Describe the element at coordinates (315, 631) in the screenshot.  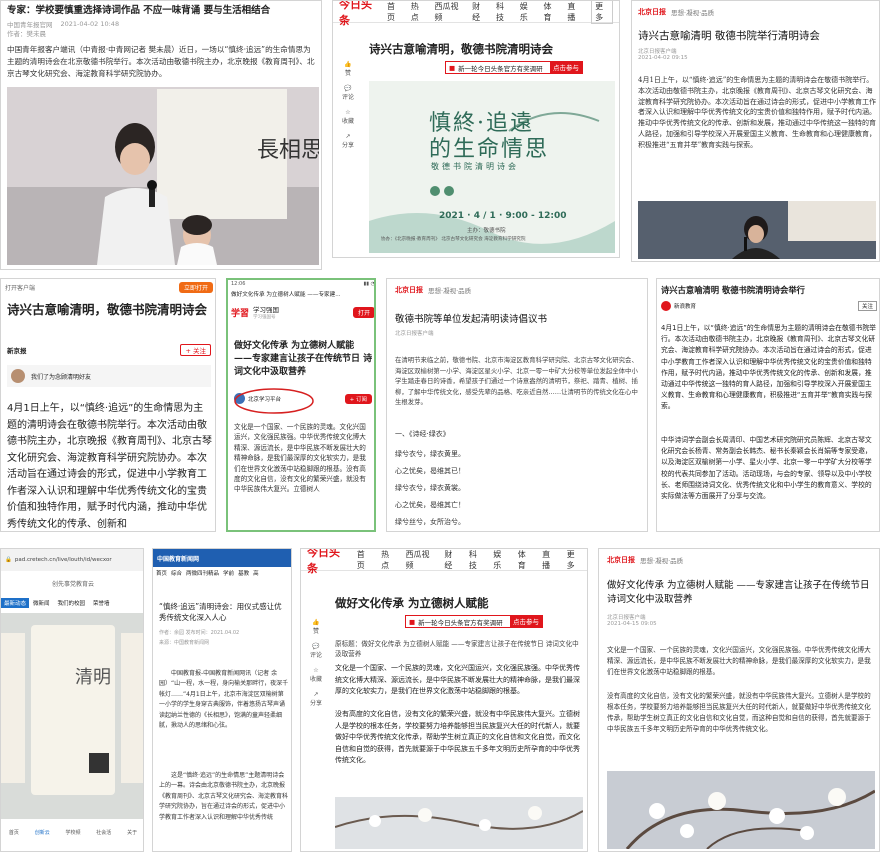
I see `like-label: 赞` at that location.